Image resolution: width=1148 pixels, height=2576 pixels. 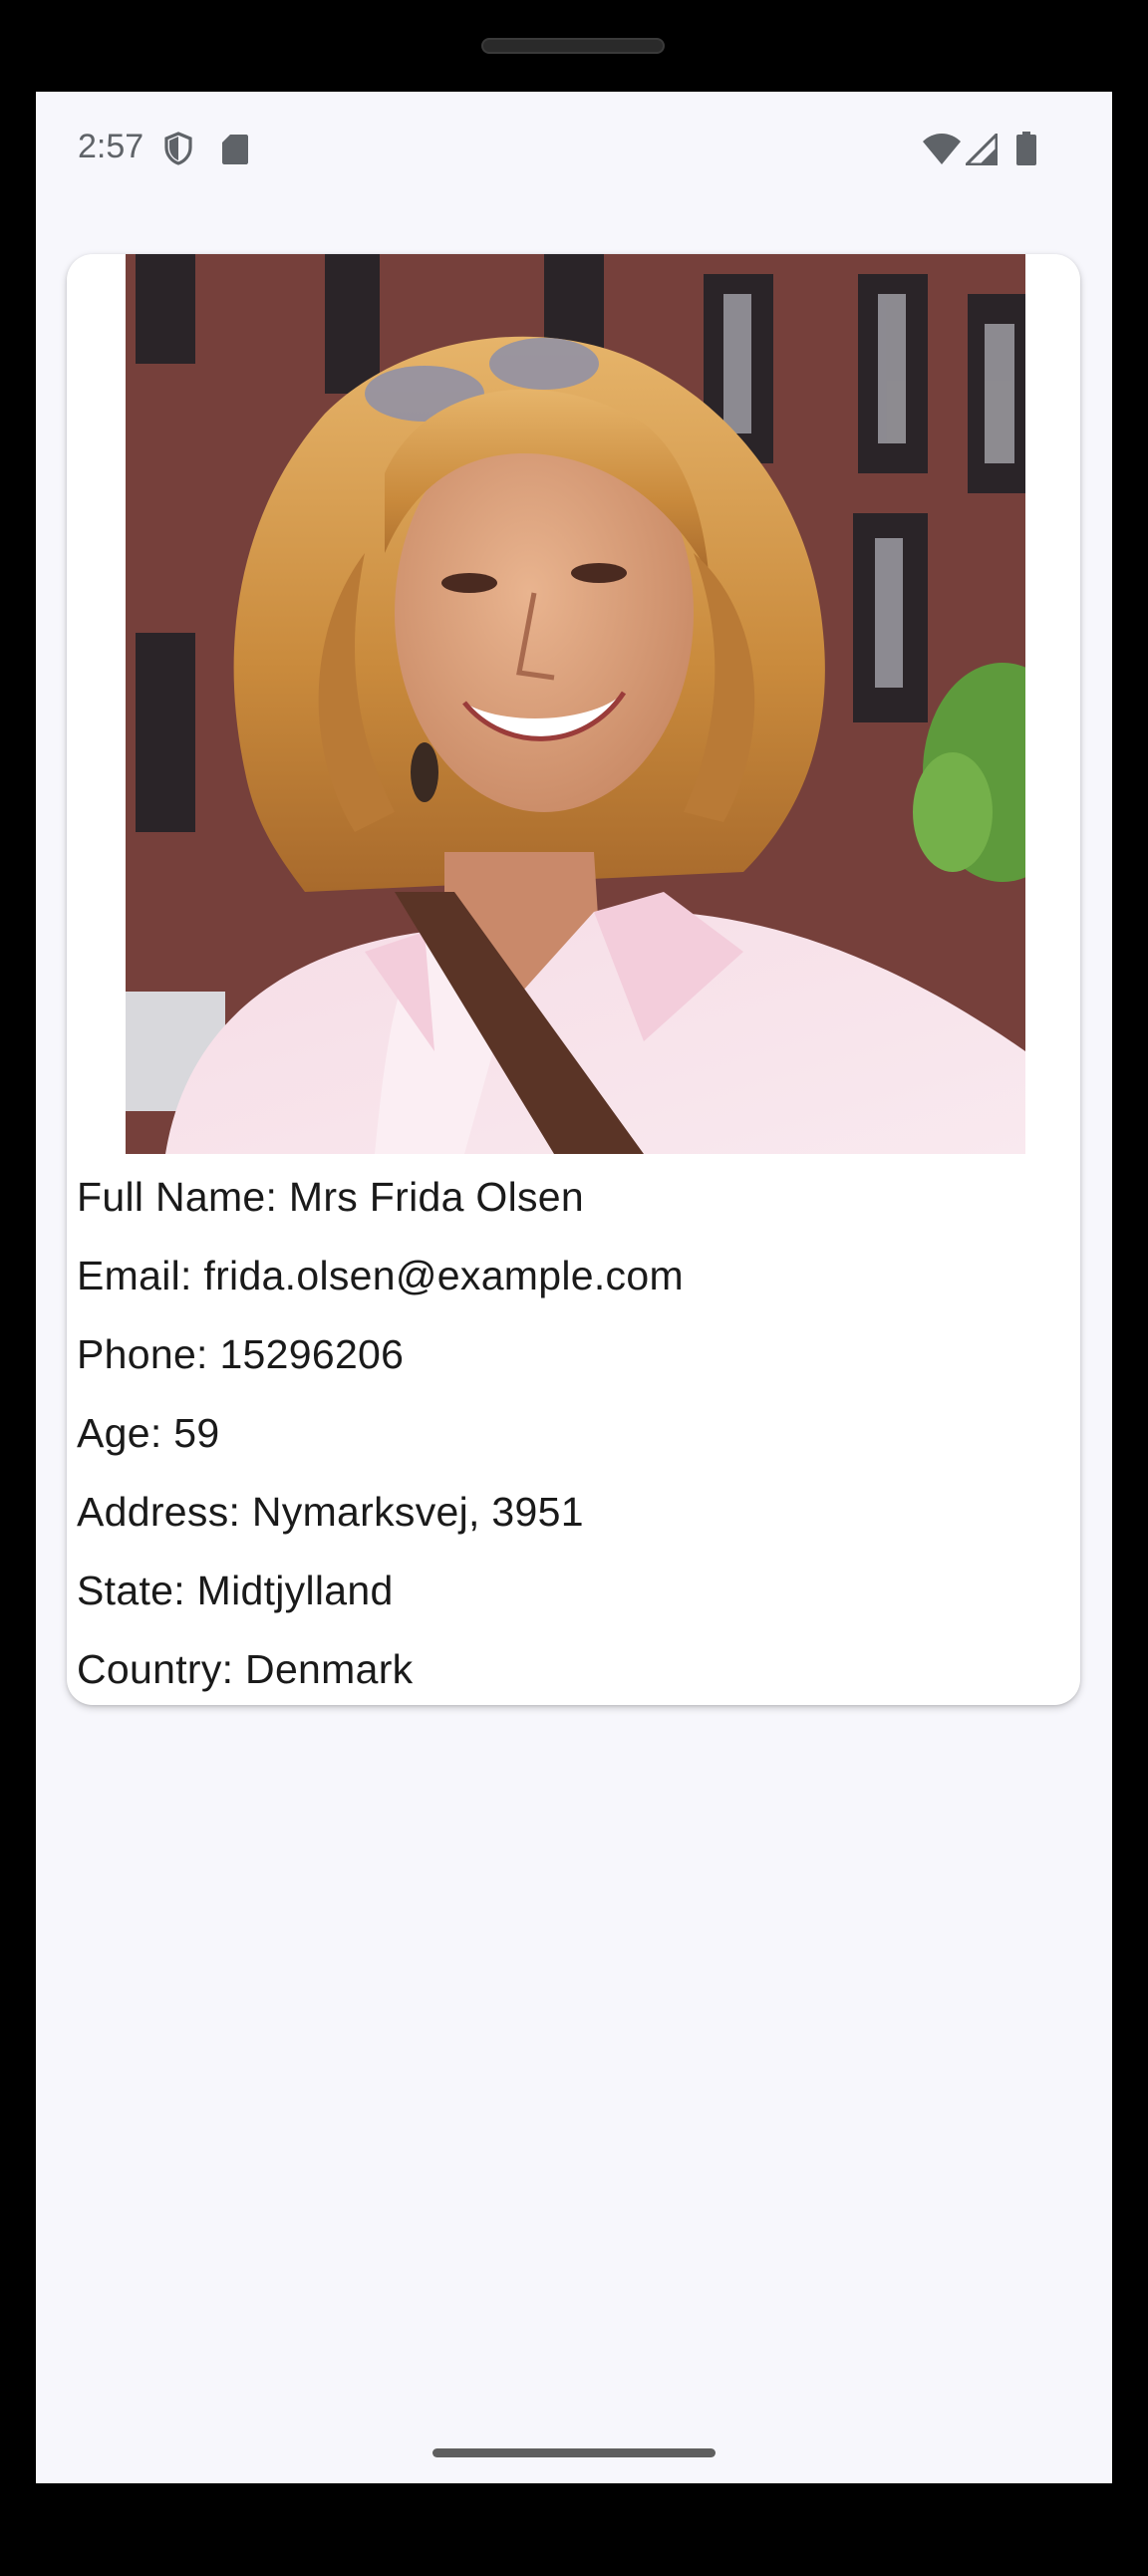 I want to click on age-text: Age: 59, so click(x=148, y=1433).